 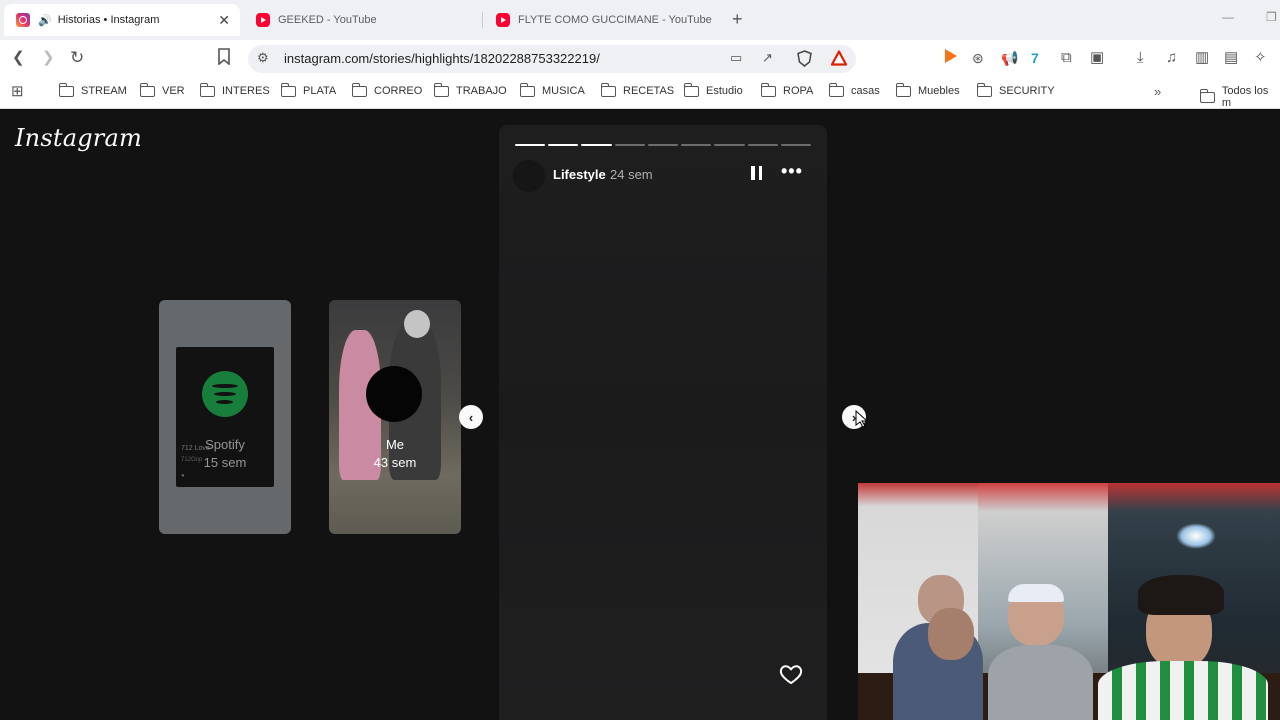 What do you see at coordinates (951, 59) in the screenshot?
I see `play-icon` at bounding box center [951, 59].